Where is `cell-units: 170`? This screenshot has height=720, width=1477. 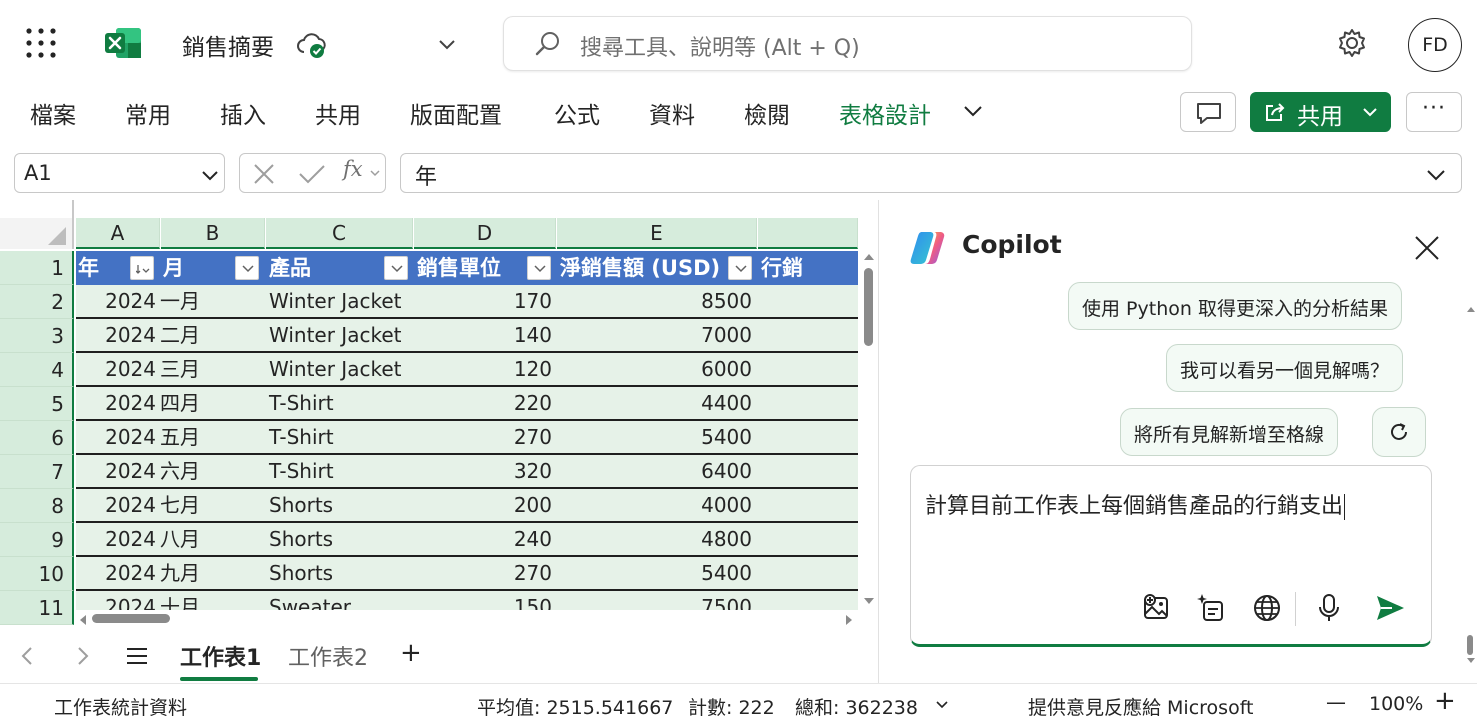 cell-units: 170 is located at coordinates (483, 301).